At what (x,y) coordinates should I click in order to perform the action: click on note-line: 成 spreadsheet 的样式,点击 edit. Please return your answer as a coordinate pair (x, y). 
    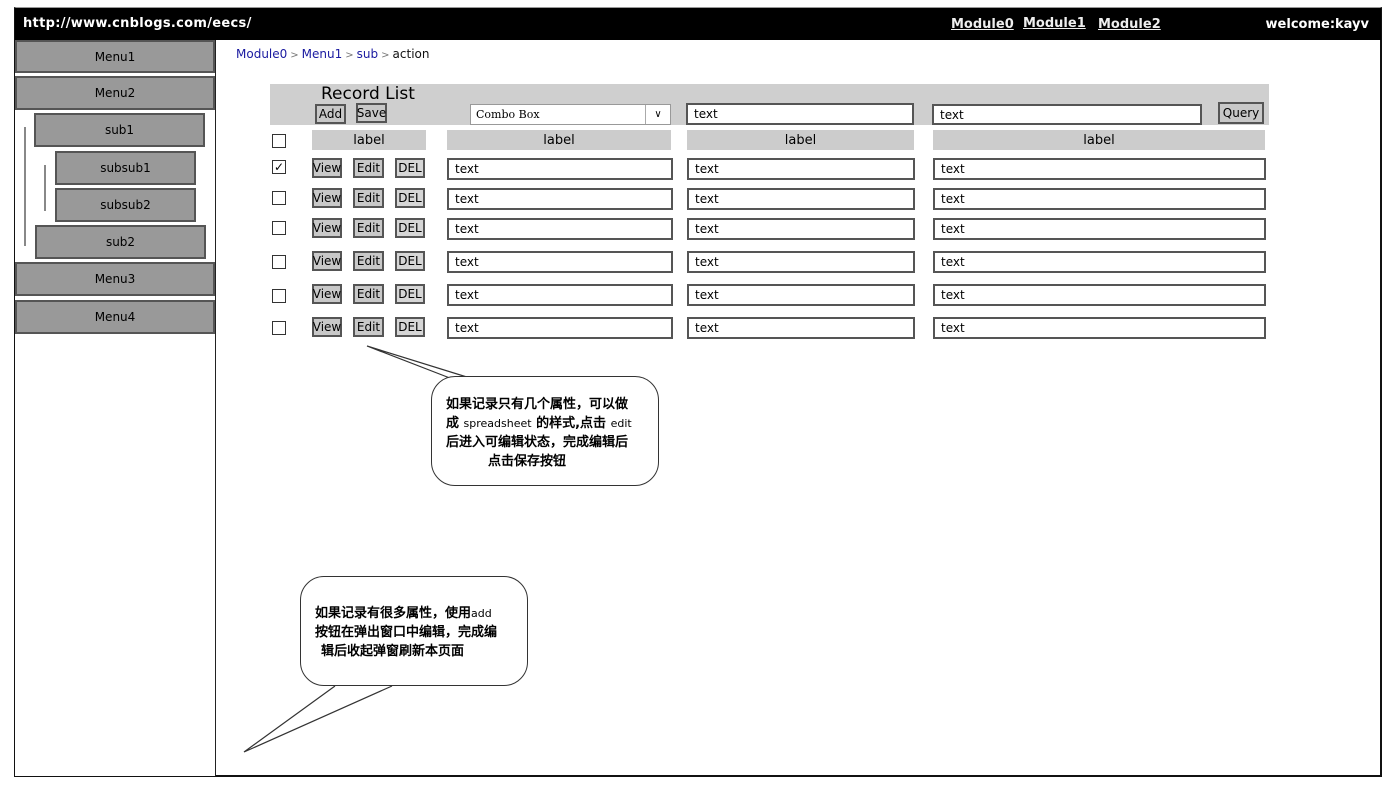
    Looking at the image, I should click on (552, 423).